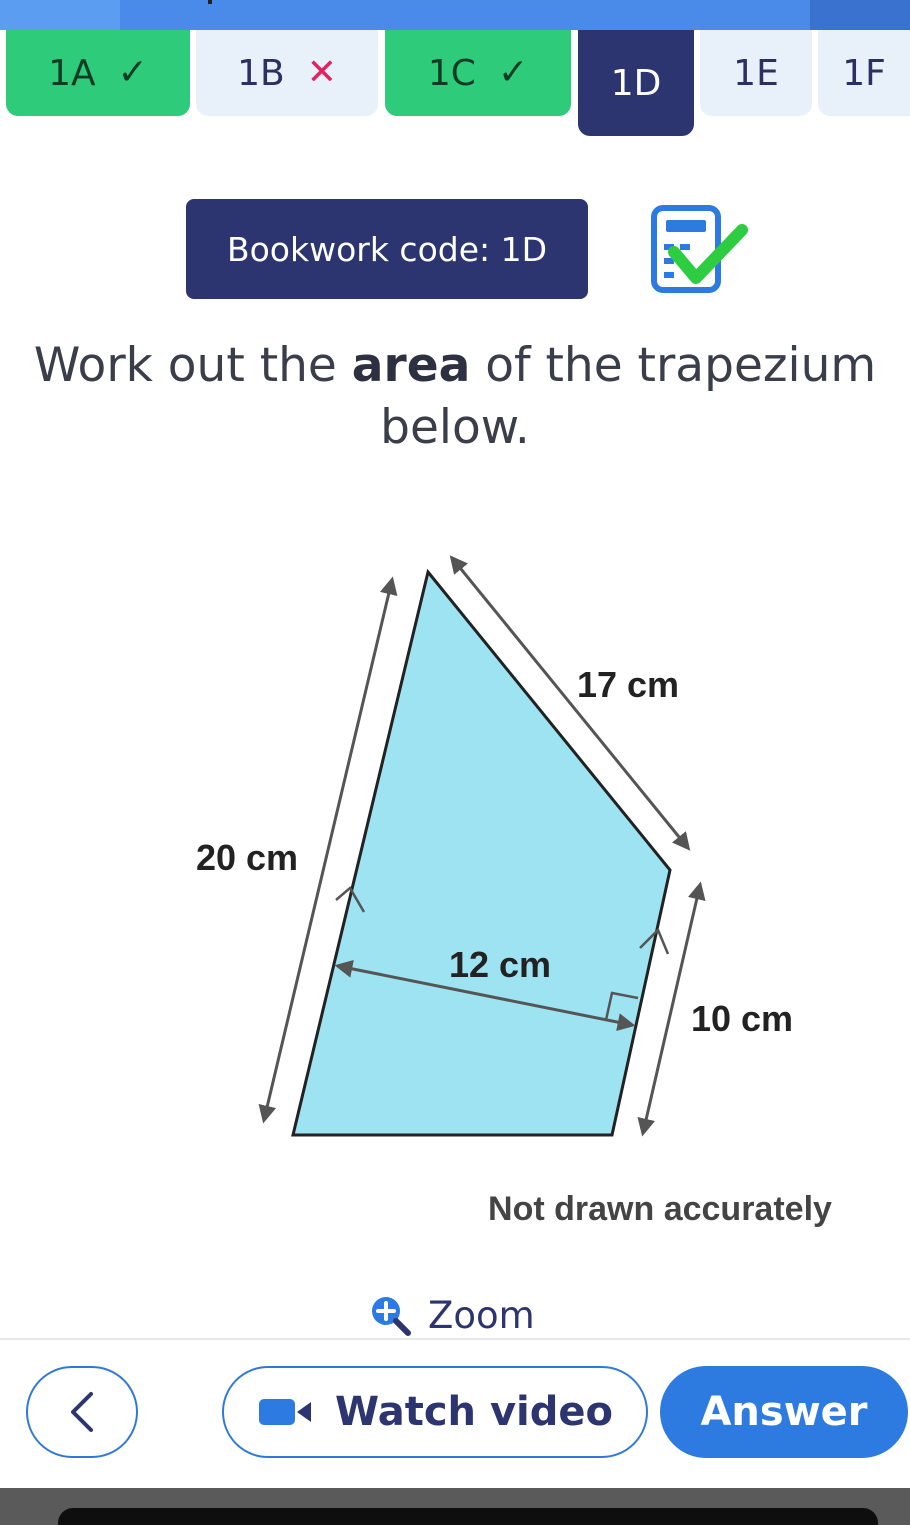 Image resolution: width=910 pixels, height=1525 pixels. What do you see at coordinates (468, 1516) in the screenshot?
I see `home-indicator` at bounding box center [468, 1516].